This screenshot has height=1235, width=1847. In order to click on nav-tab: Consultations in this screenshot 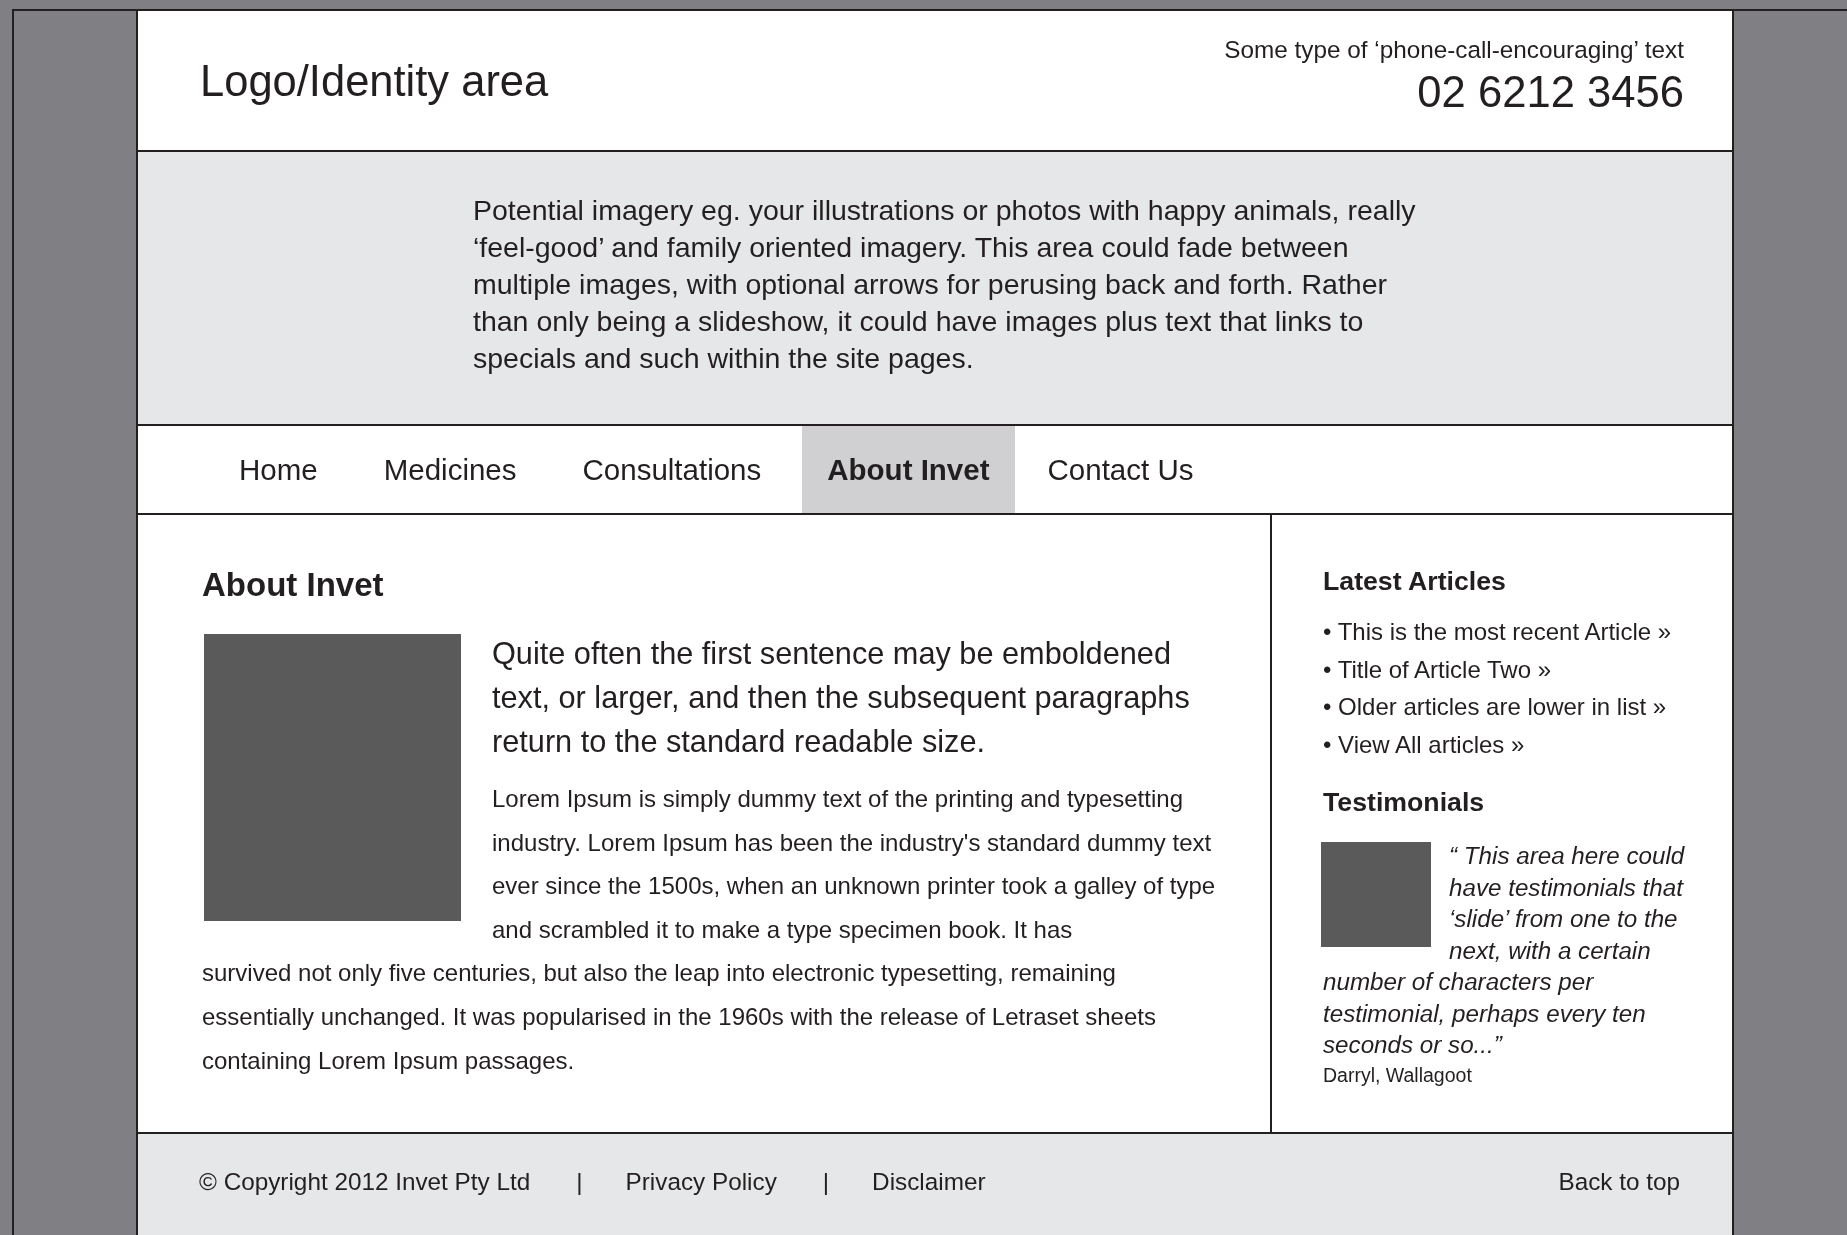, I will do `click(672, 469)`.